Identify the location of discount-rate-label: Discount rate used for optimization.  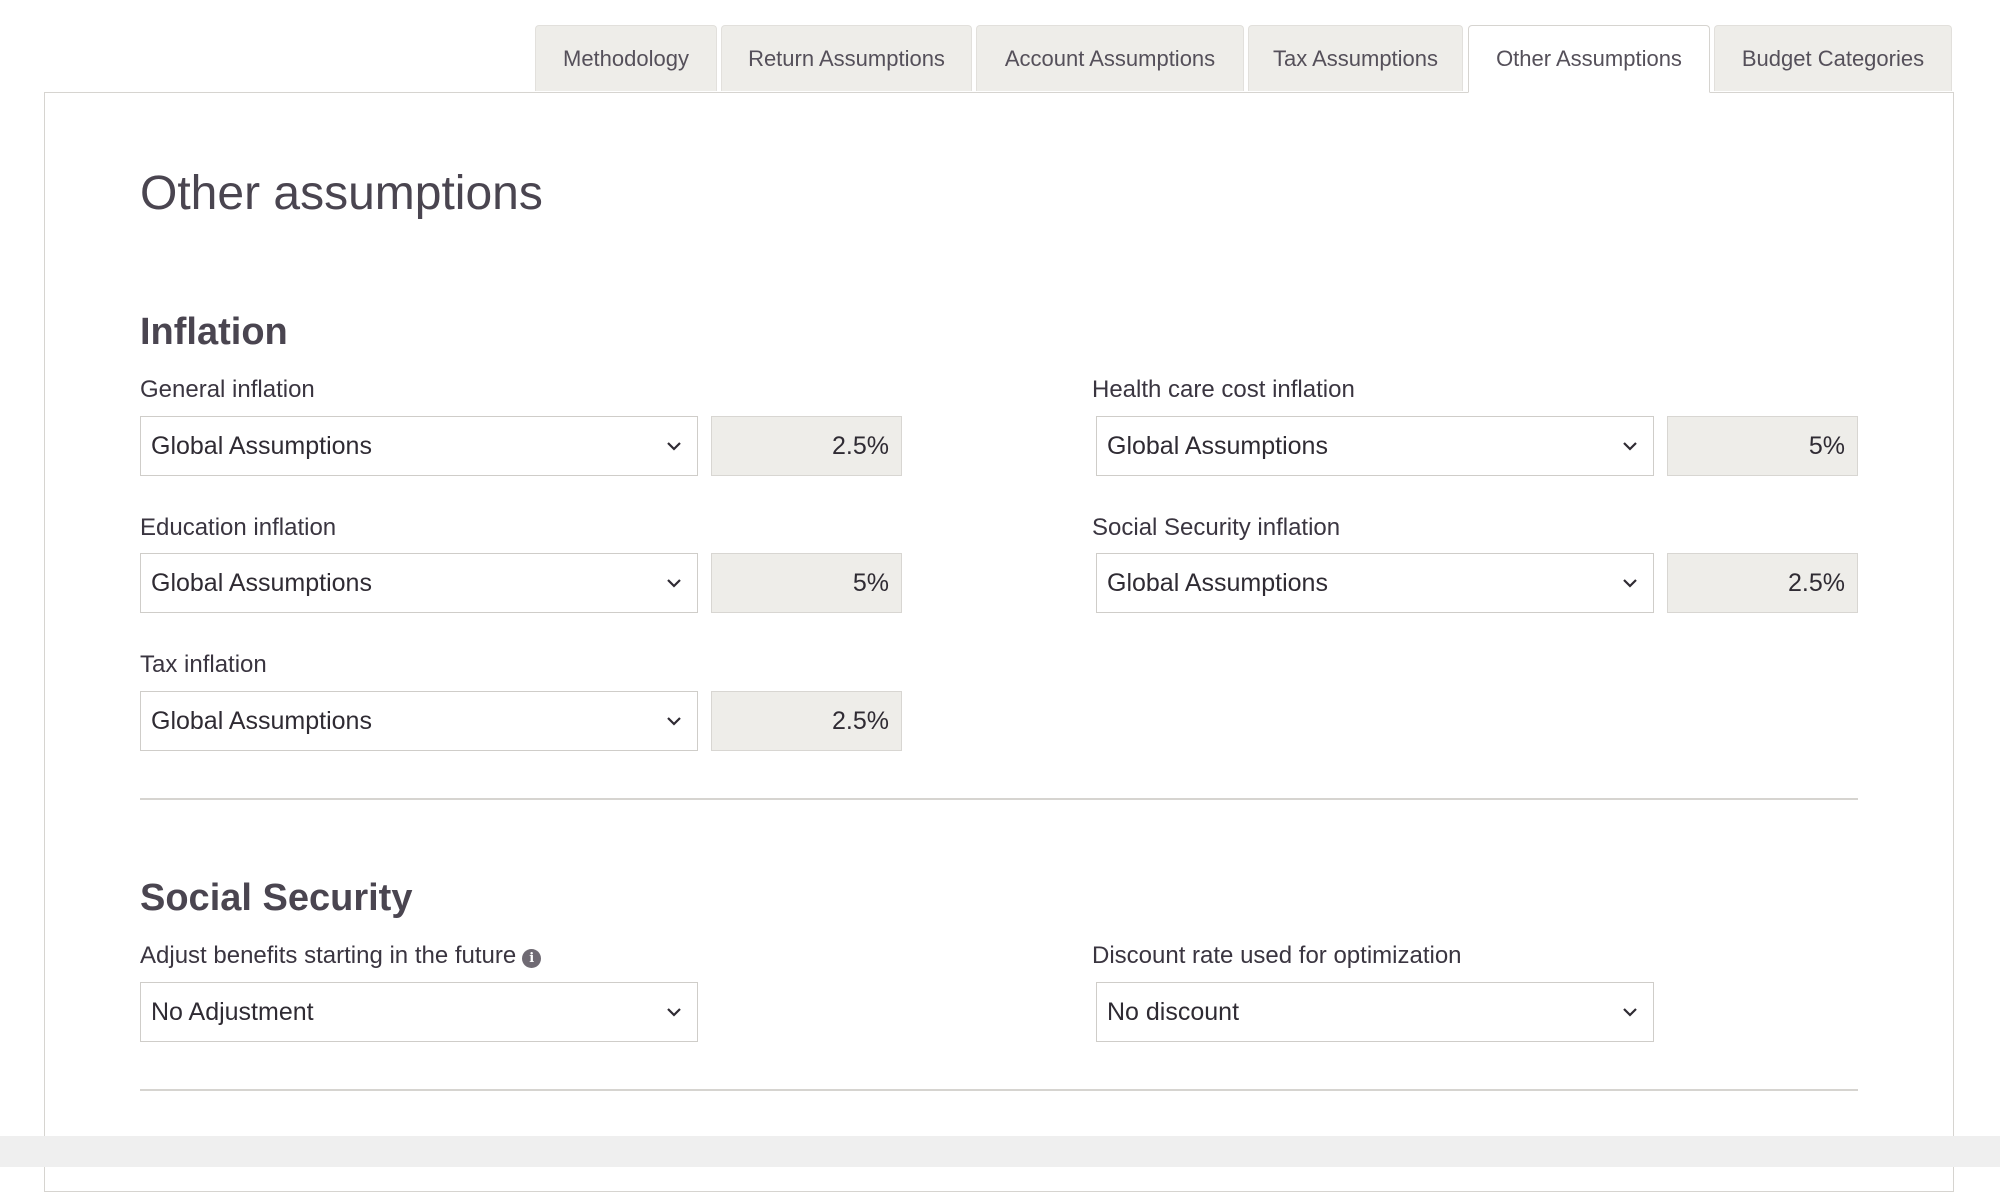
(1277, 955).